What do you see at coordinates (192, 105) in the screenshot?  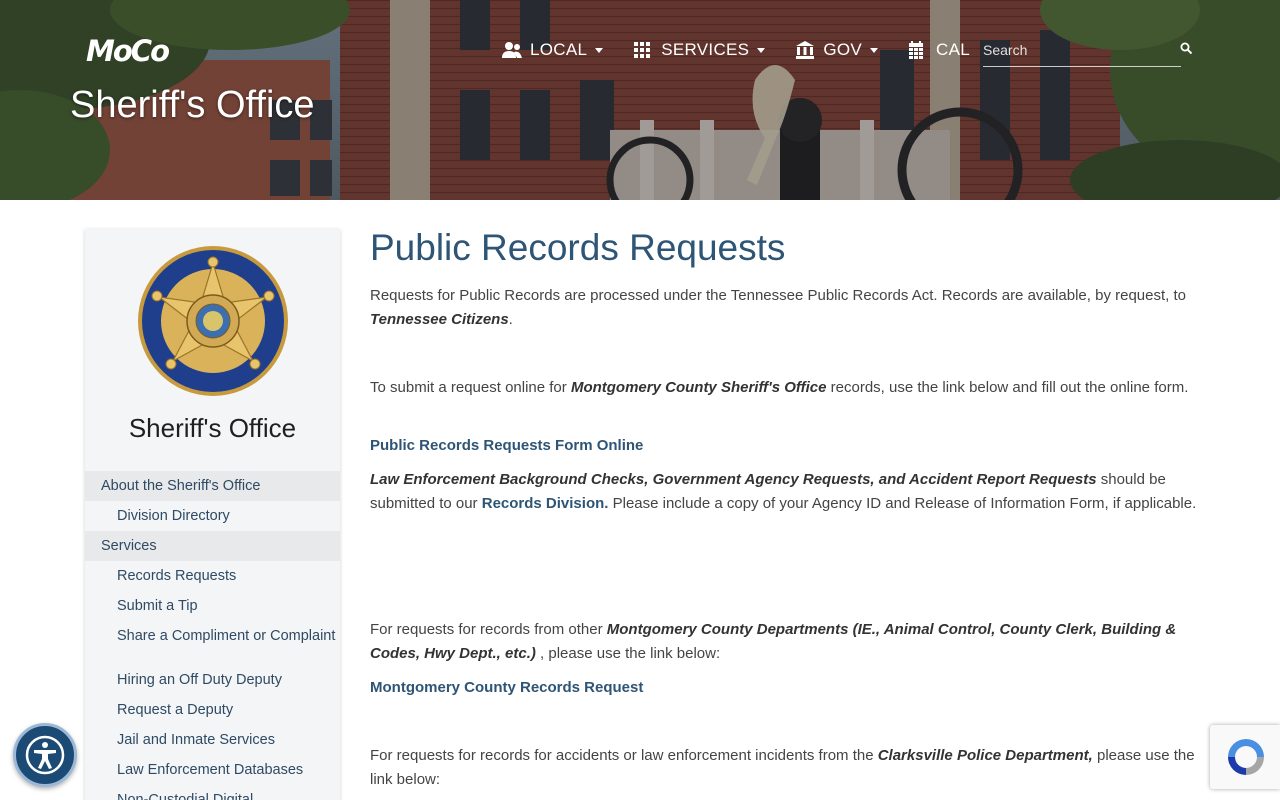 I see `site-title: Sheriff's Office` at bounding box center [192, 105].